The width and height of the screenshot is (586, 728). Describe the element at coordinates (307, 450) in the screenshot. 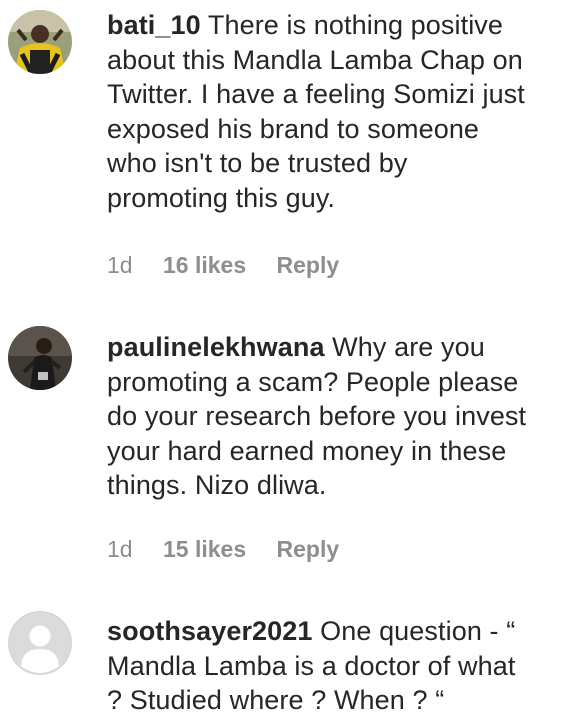

I see `comment-line: your hard earned money in these` at that location.